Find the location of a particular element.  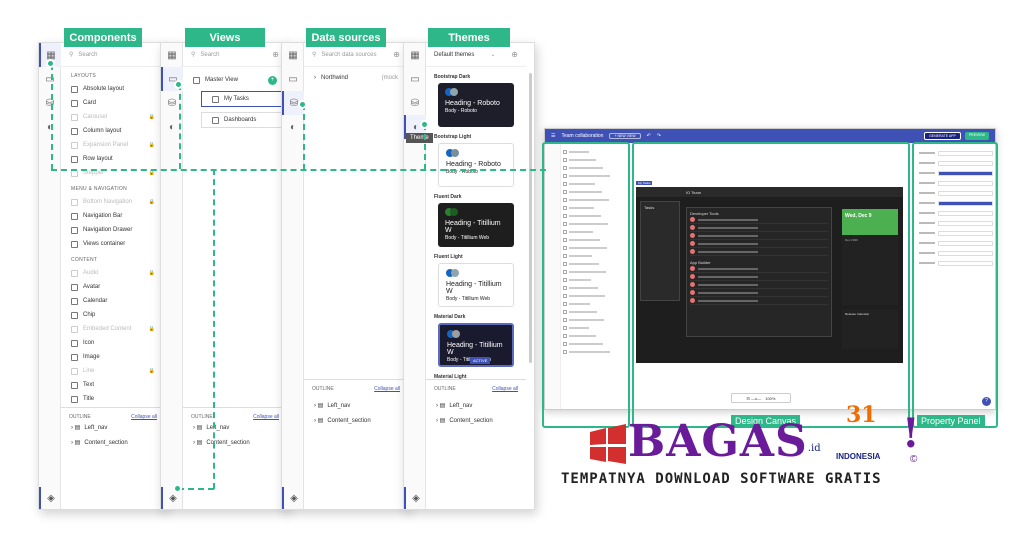

component-item: Bottom Navigation 🔒 is located at coordinates (113, 202).